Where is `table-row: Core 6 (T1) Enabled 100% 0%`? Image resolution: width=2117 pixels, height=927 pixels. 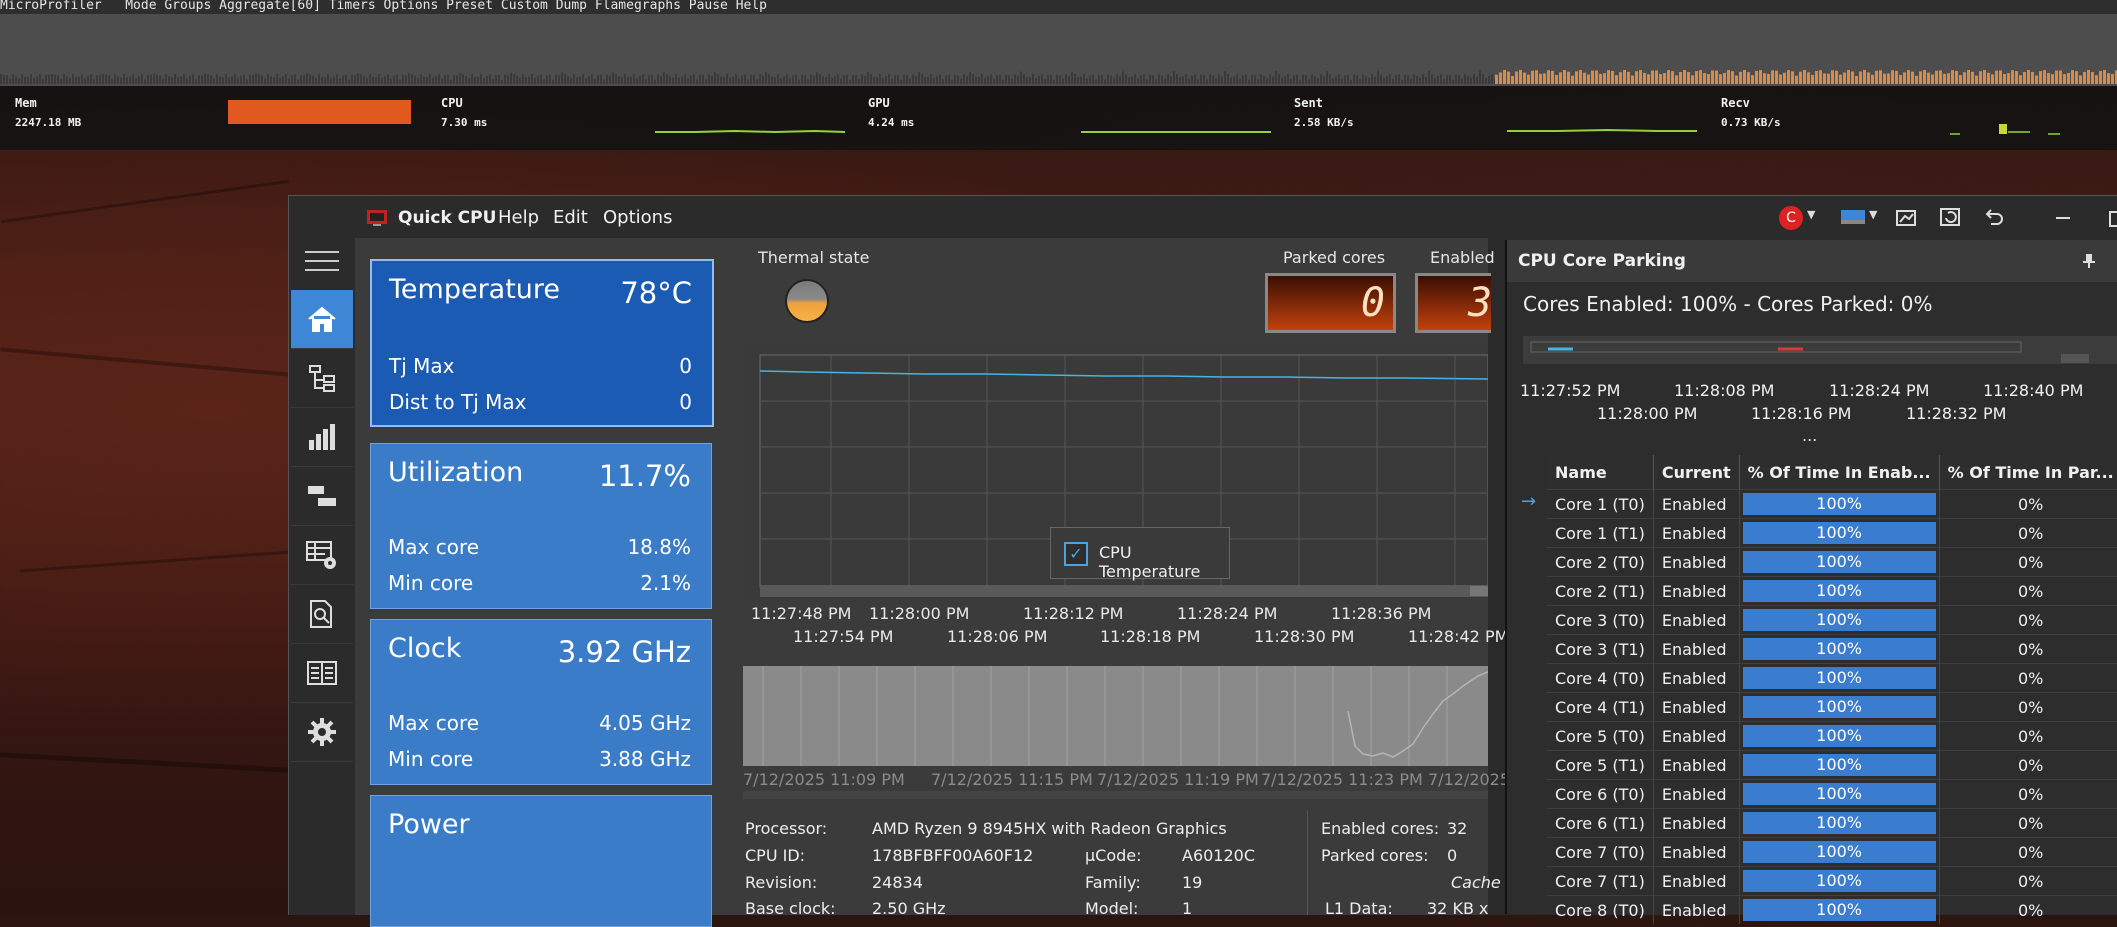
table-row: Core 6 (T1) Enabled 100% 0% is located at coordinates (1832, 823).